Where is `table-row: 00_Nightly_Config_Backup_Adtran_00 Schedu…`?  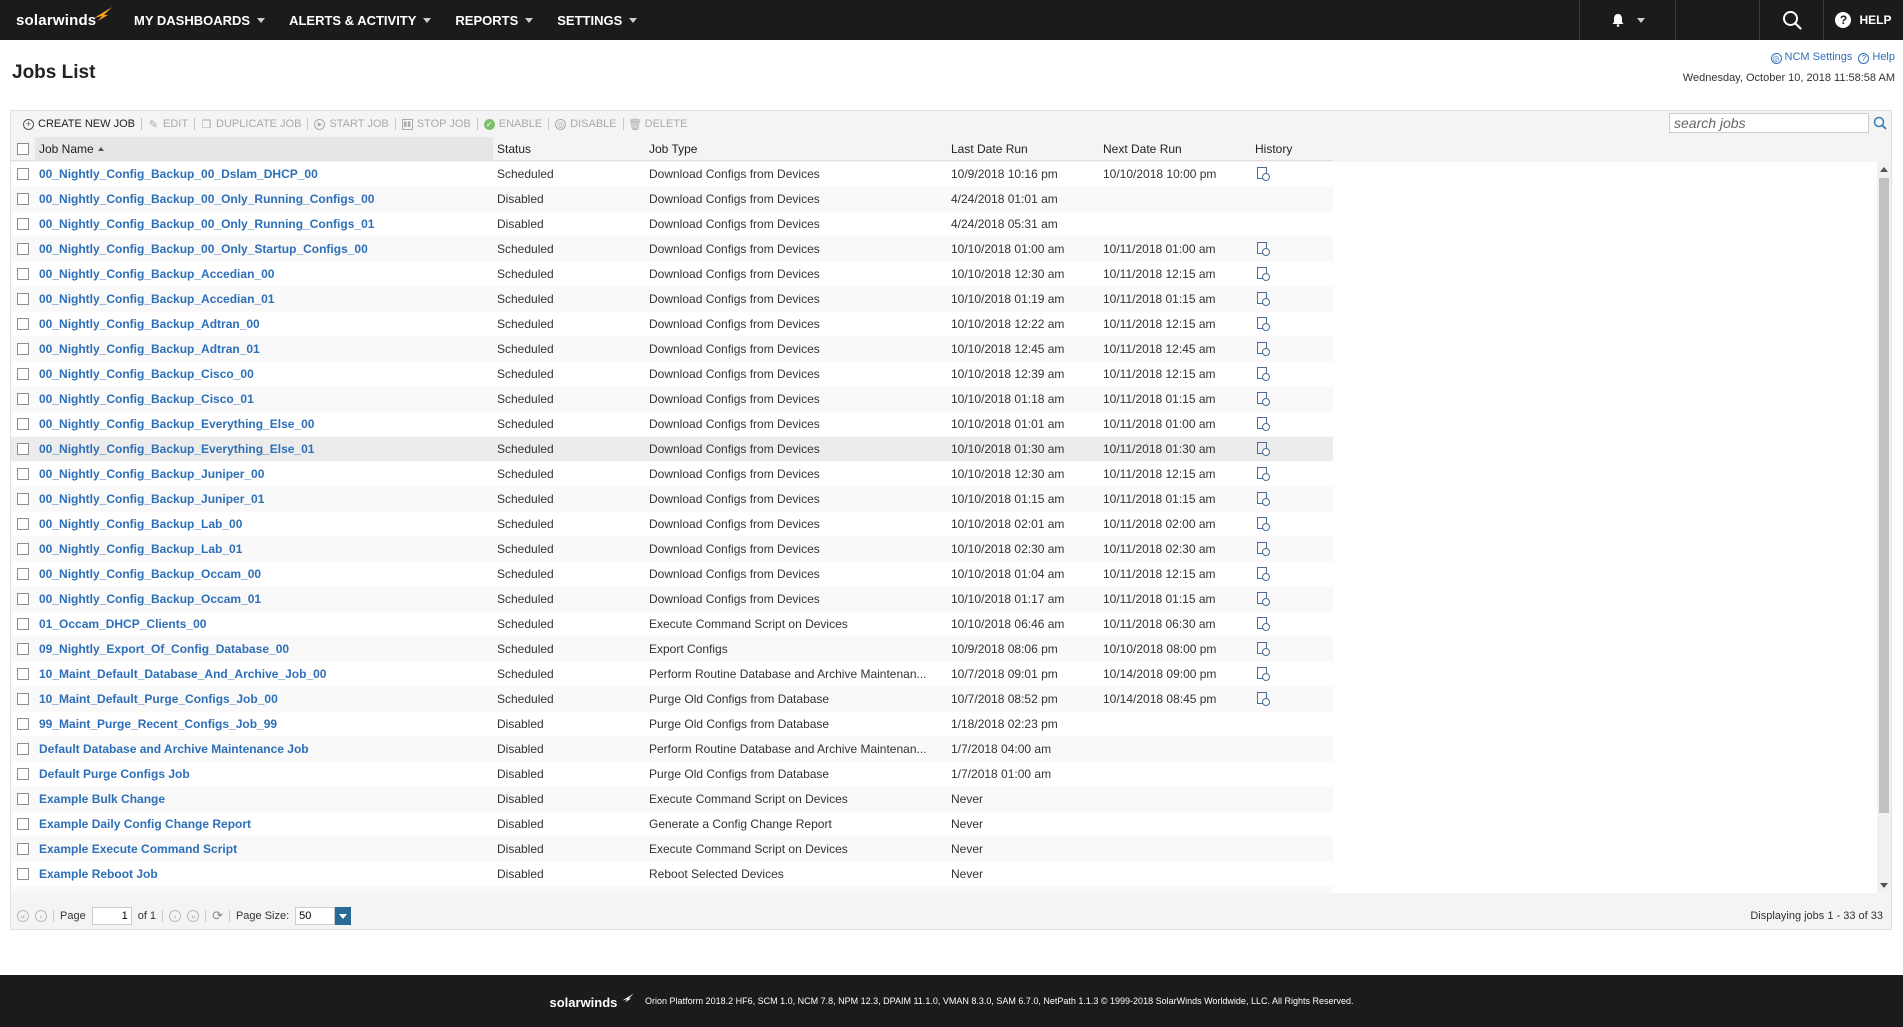
table-row: 00_Nightly_Config_Backup_Adtran_00 Schedu… is located at coordinates (672, 324).